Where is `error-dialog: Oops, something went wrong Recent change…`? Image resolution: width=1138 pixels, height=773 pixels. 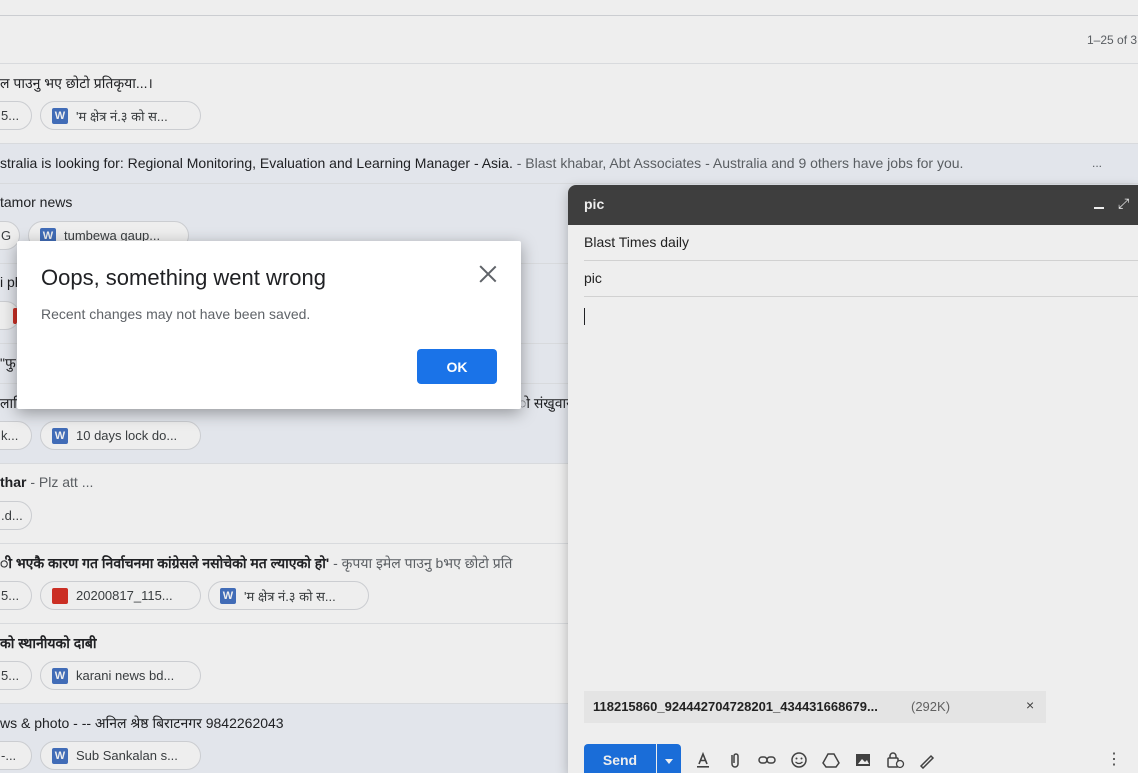 error-dialog: Oops, something went wrong Recent change… is located at coordinates (269, 325).